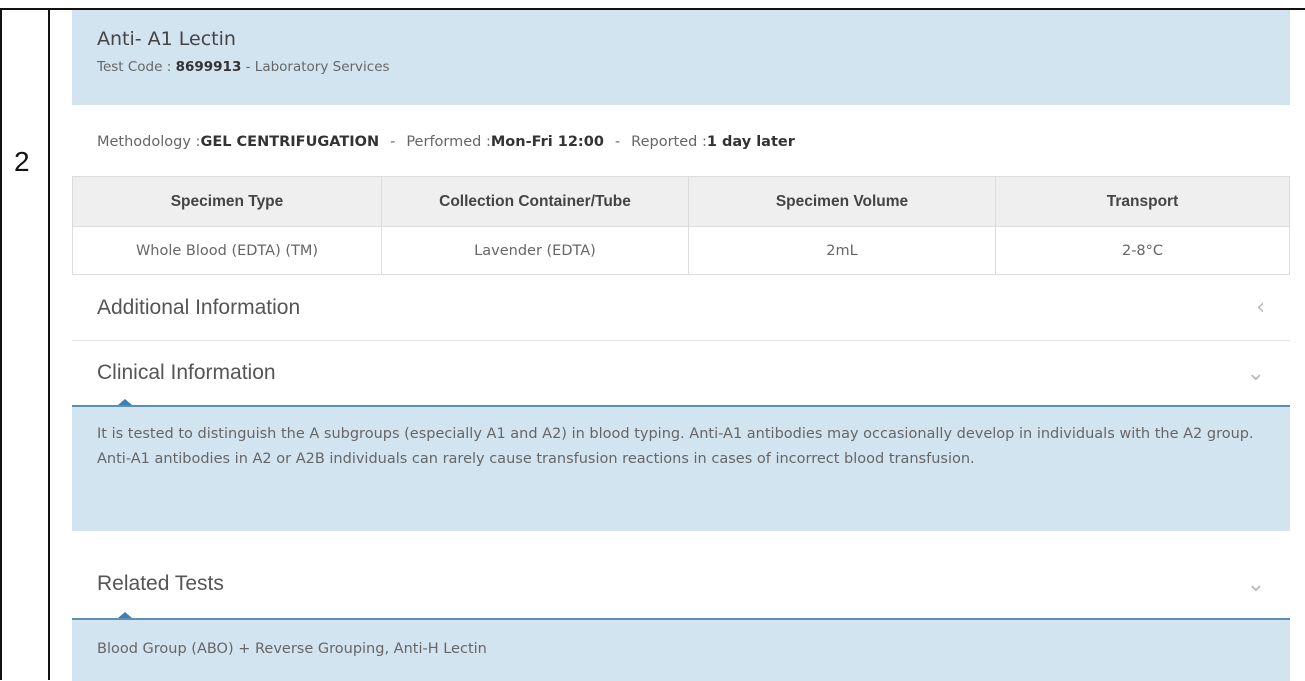 The image size is (1305, 681). Describe the element at coordinates (208, 67) in the screenshot. I see `test-code-value: 8699913` at that location.